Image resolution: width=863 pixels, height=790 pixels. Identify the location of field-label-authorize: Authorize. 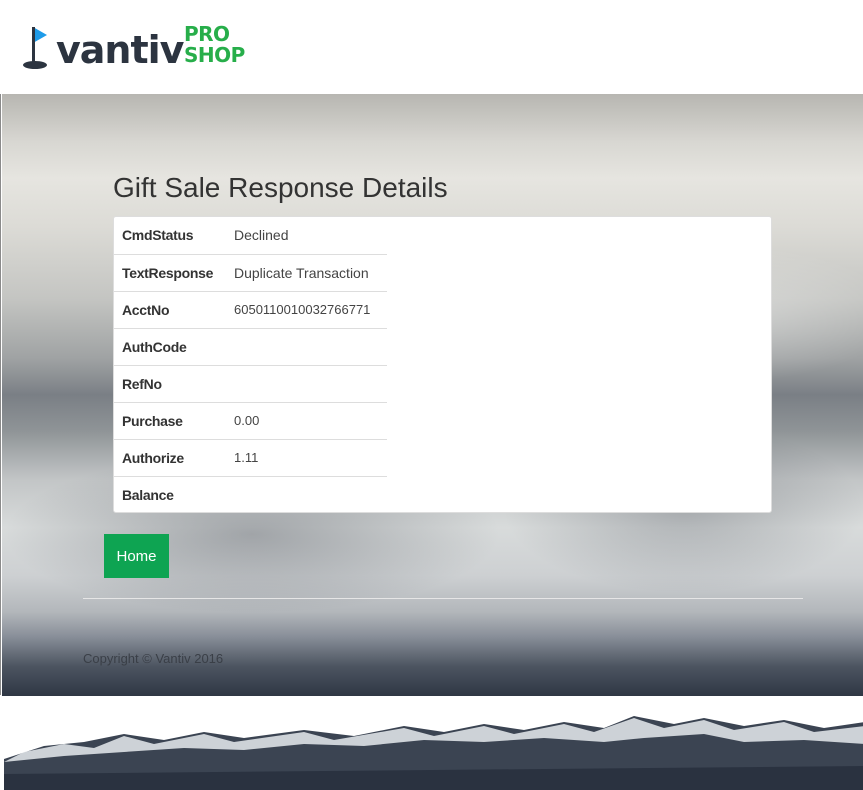
(170, 457).